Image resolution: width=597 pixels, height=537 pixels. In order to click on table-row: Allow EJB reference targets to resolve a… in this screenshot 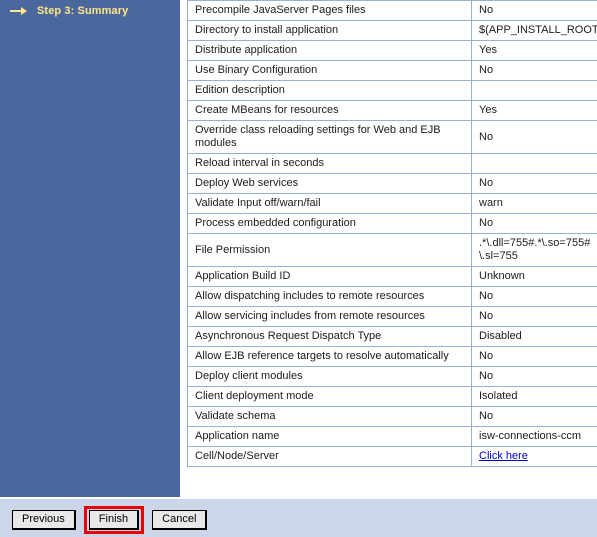, I will do `click(392, 356)`.